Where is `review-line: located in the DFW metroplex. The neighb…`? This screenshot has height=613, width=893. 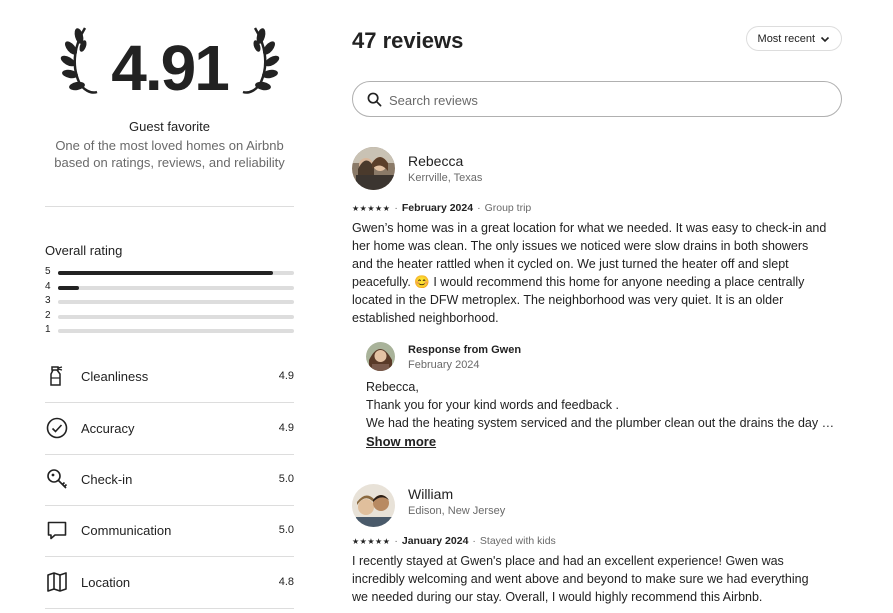 review-line: located in the DFW metroplex. The neighb… is located at coordinates (568, 300).